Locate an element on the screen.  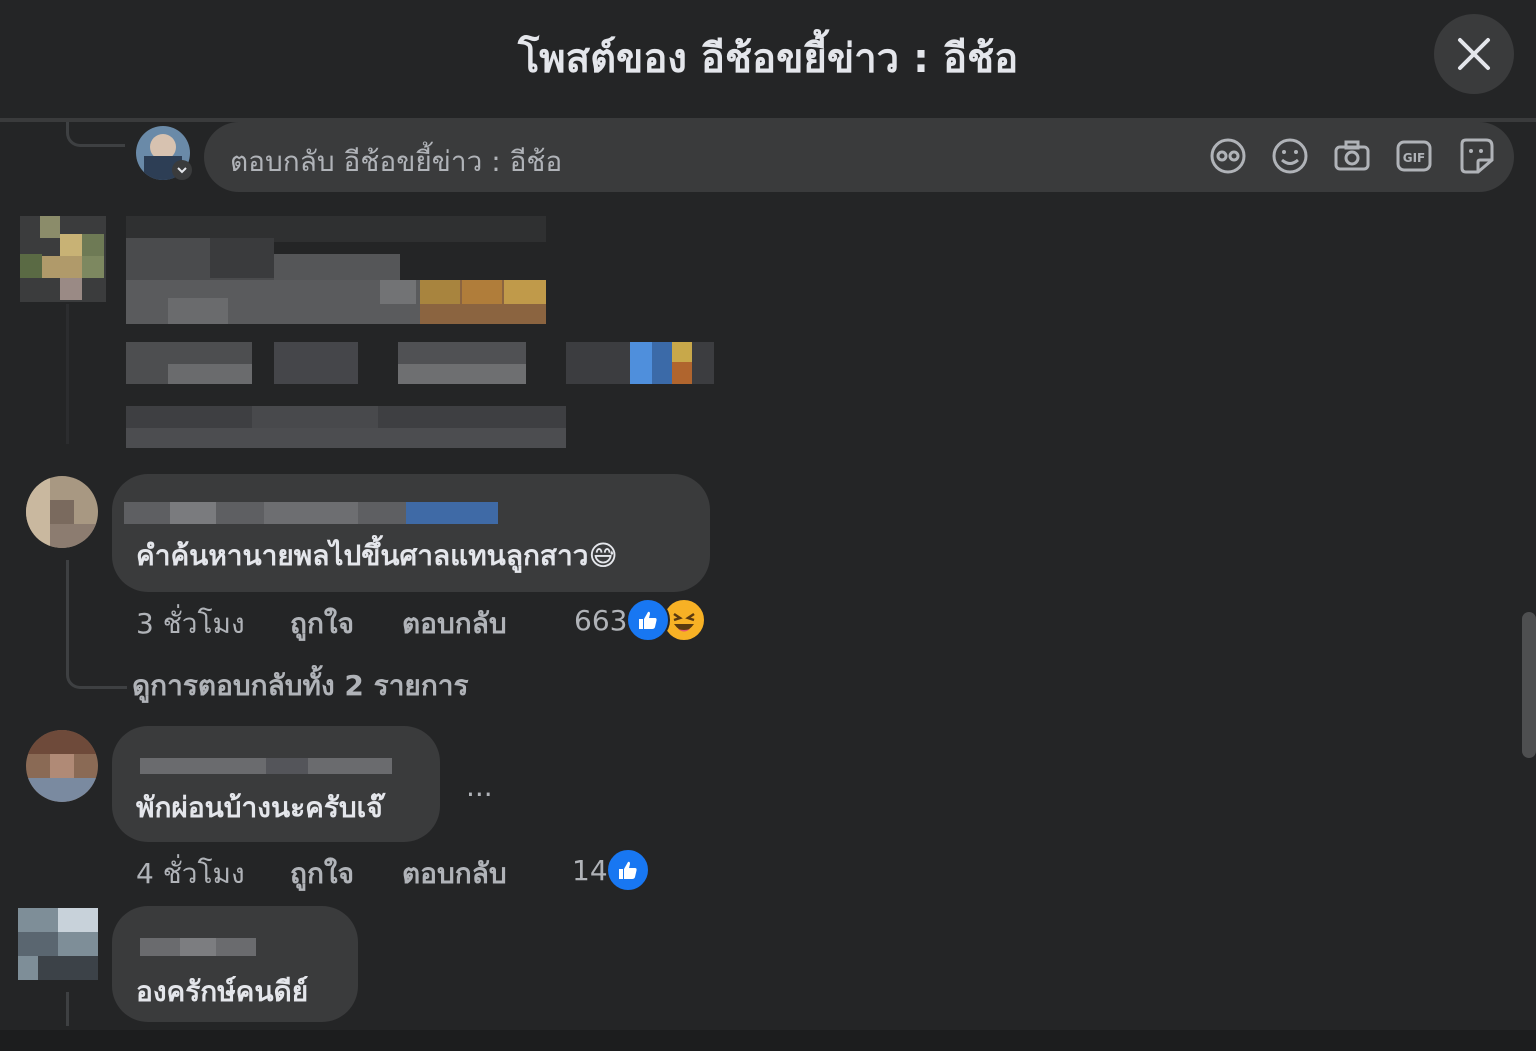
svg-text: GIF is located at coordinates (1414, 158).